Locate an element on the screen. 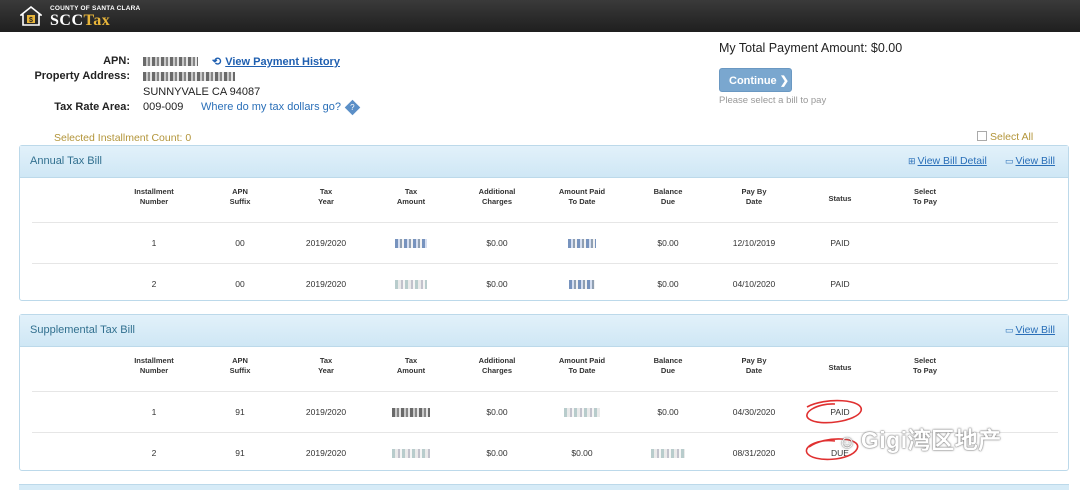  plus-box-icon: ⊞ is located at coordinates (912, 161).